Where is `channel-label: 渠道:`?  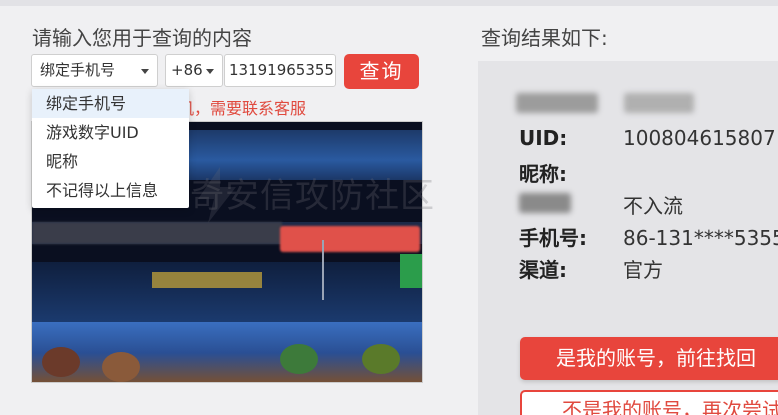 channel-label: 渠道: is located at coordinates (543, 270).